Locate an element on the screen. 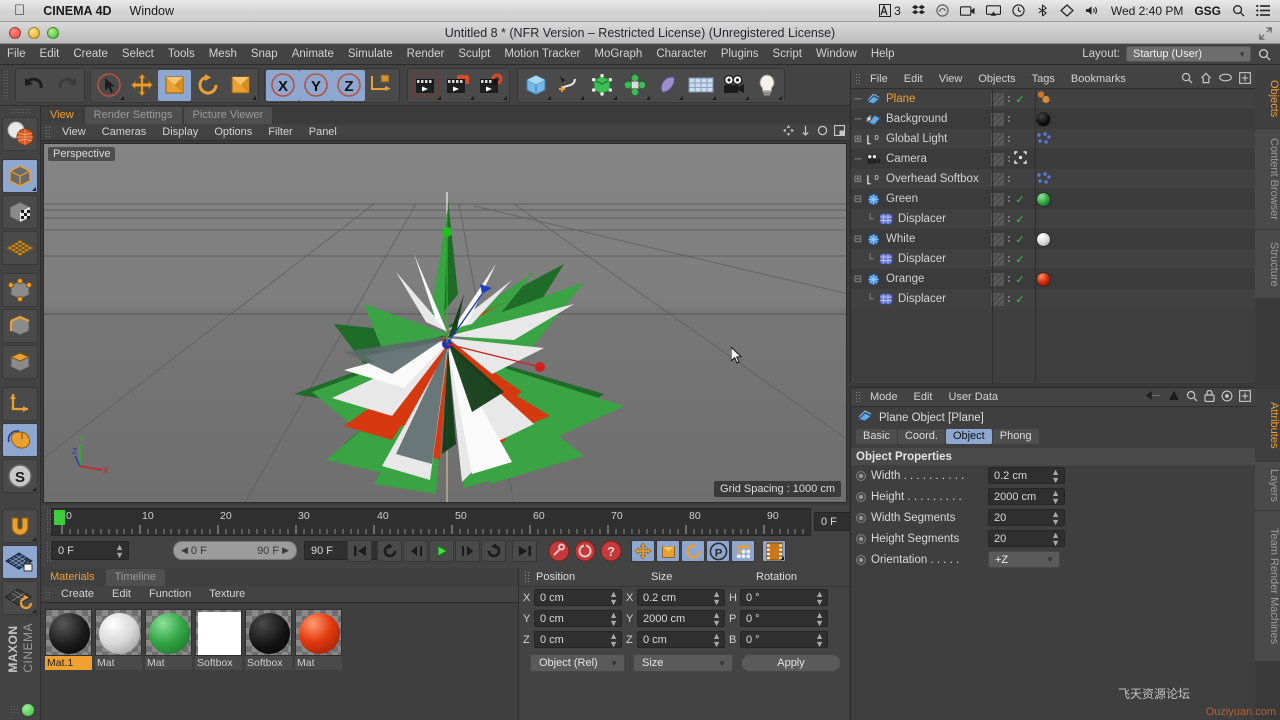 Image resolution: width=1280 pixels, height=720 pixels. spline-pen-button is located at coordinates (568, 85).